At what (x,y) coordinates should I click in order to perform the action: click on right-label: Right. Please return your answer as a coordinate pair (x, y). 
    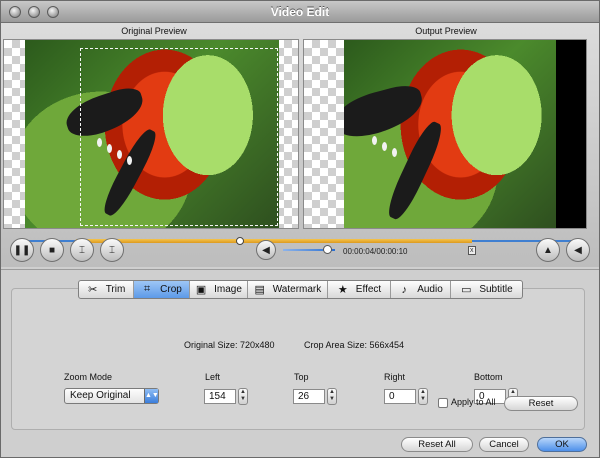
    Looking at the image, I should click on (395, 377).